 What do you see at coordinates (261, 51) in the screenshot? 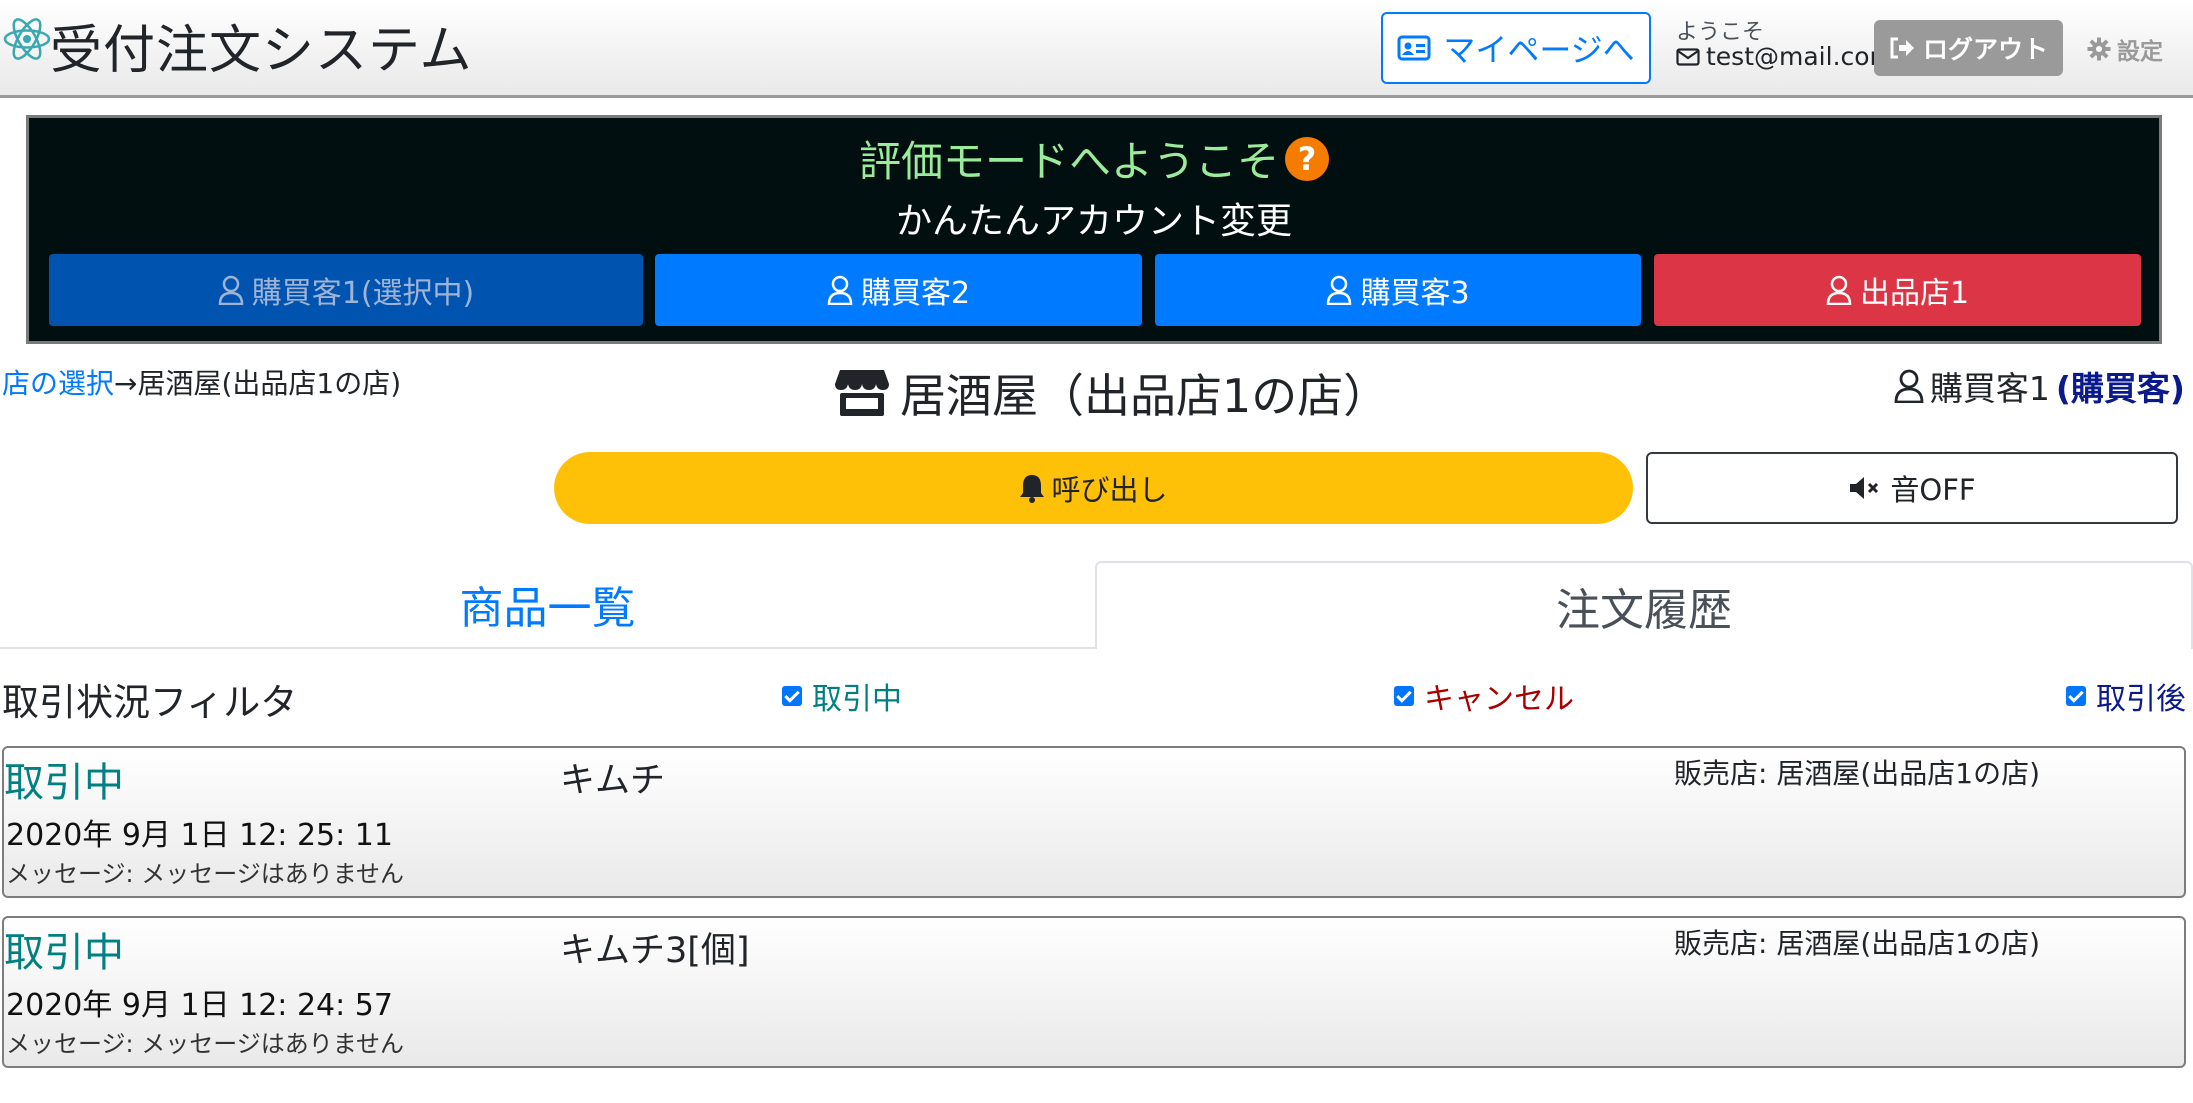
I see `app-title: 受付注文システム` at bounding box center [261, 51].